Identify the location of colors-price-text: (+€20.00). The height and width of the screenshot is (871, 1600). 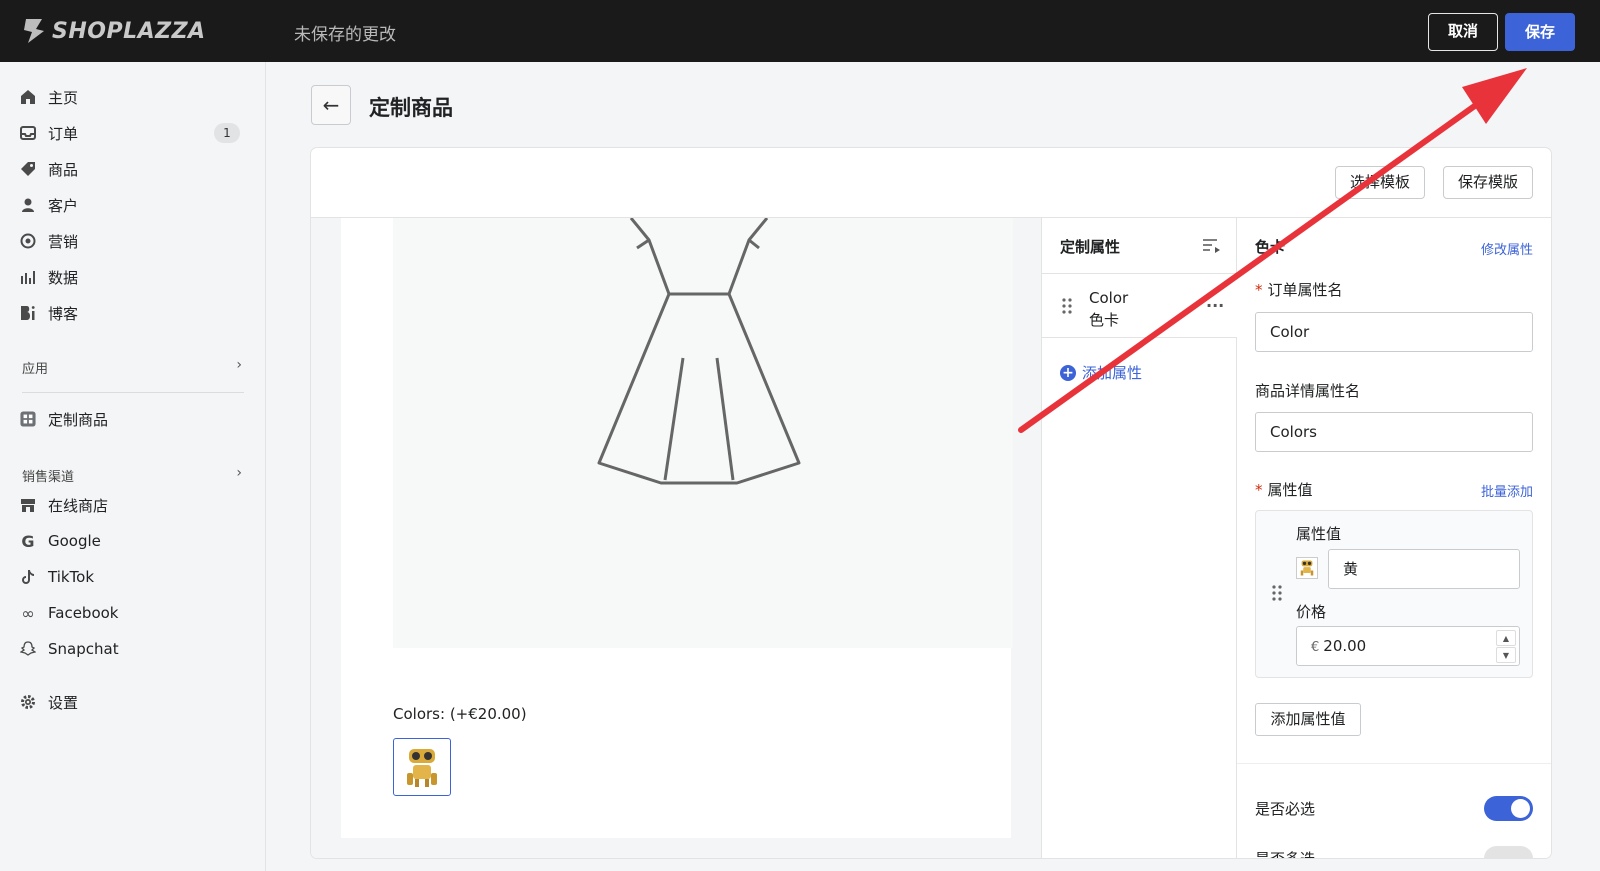
(488, 714).